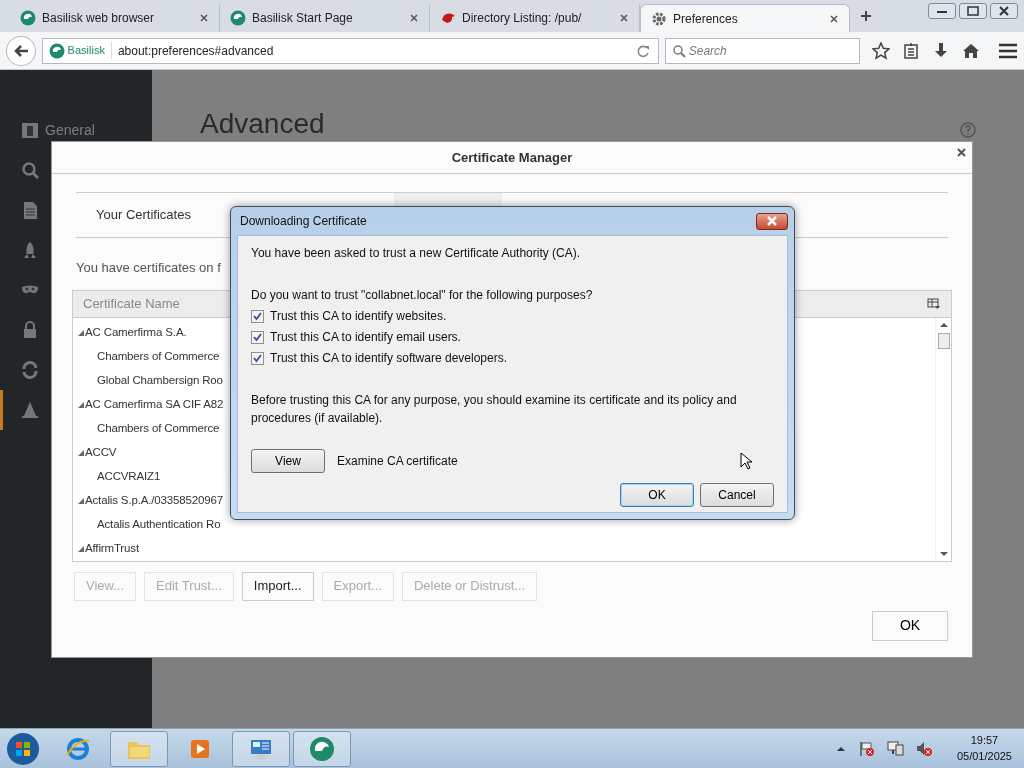  I want to click on tab-title: Basilisk web browser, so click(99, 18).